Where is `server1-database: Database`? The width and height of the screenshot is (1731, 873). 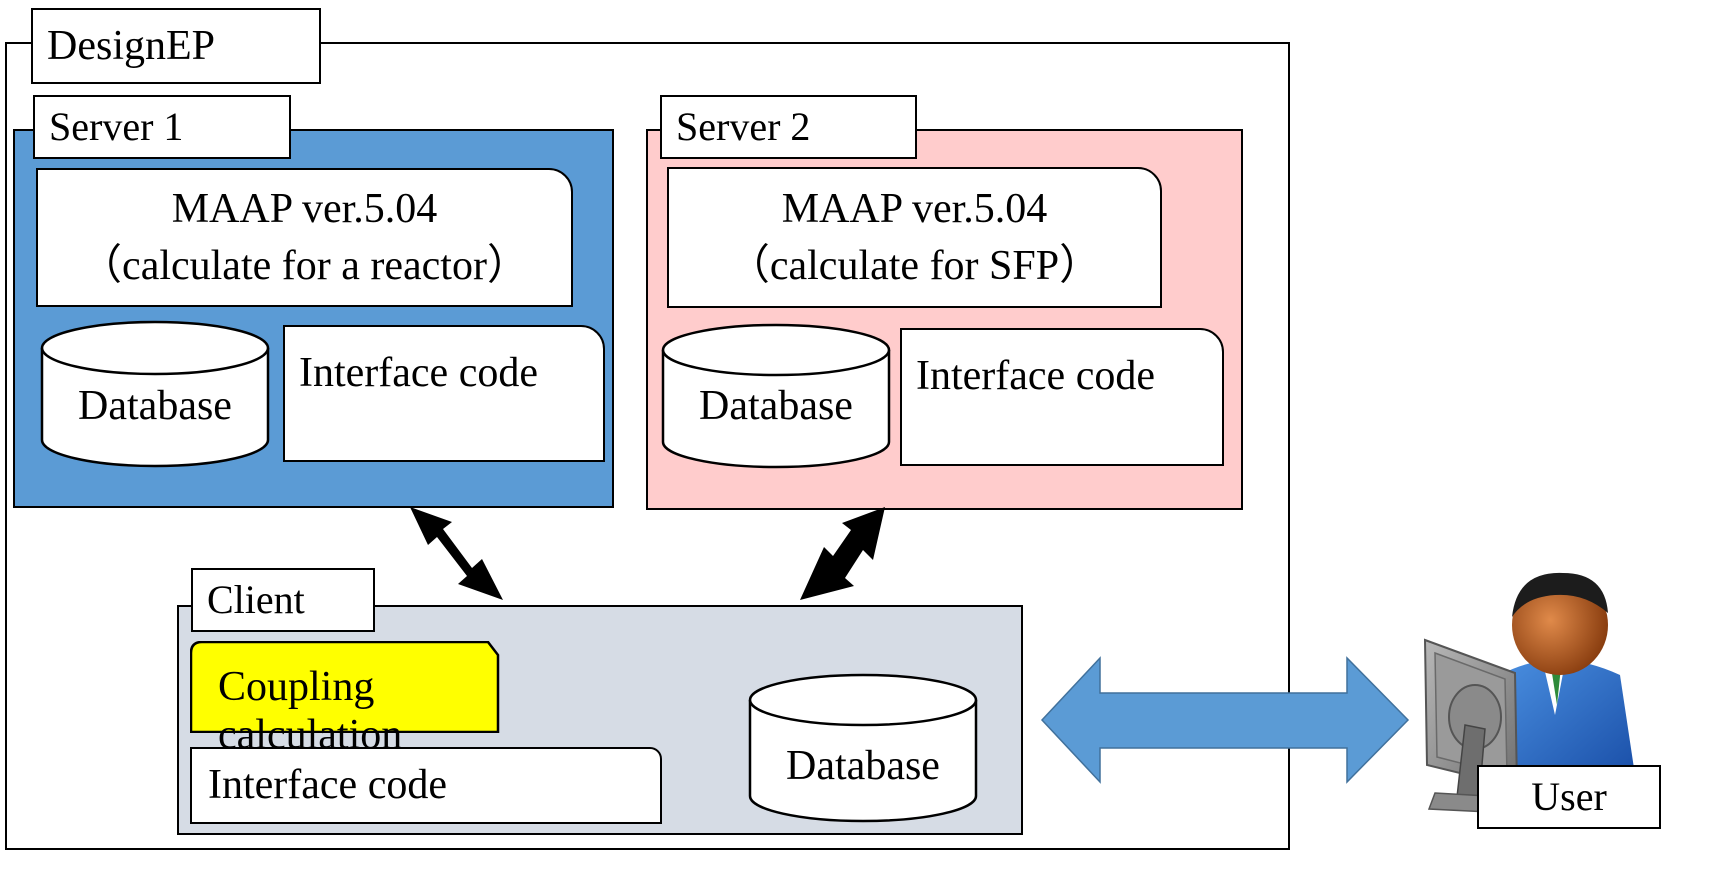 server1-database: Database is located at coordinates (155, 393).